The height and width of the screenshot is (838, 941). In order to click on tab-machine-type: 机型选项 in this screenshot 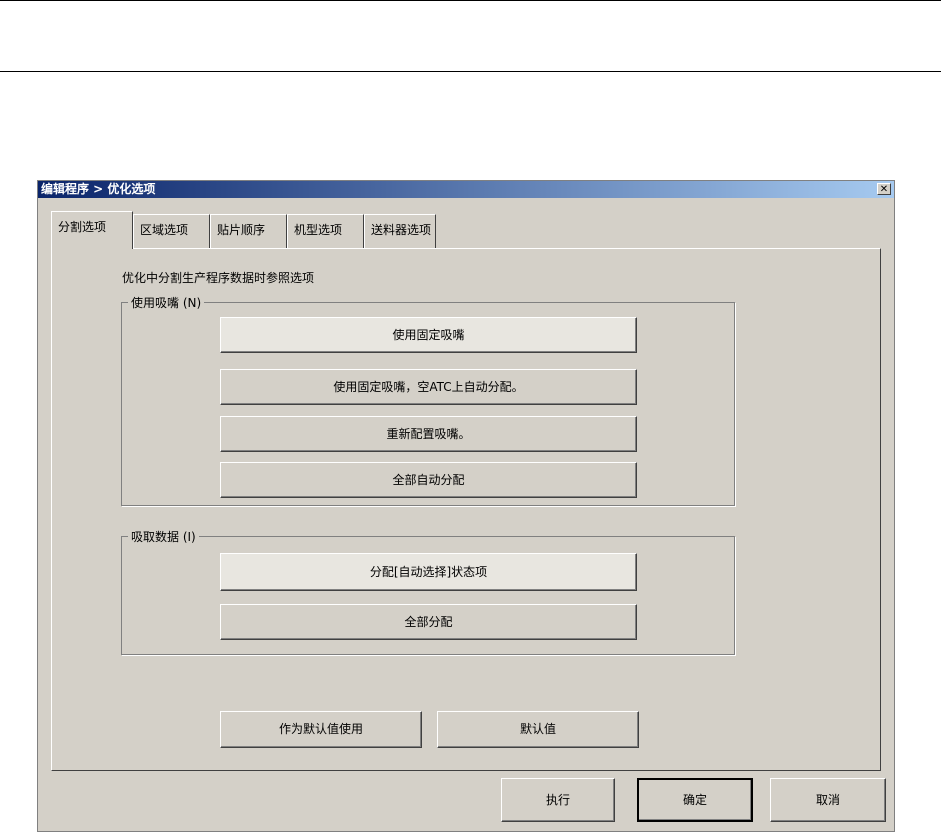, I will do `click(325, 231)`.